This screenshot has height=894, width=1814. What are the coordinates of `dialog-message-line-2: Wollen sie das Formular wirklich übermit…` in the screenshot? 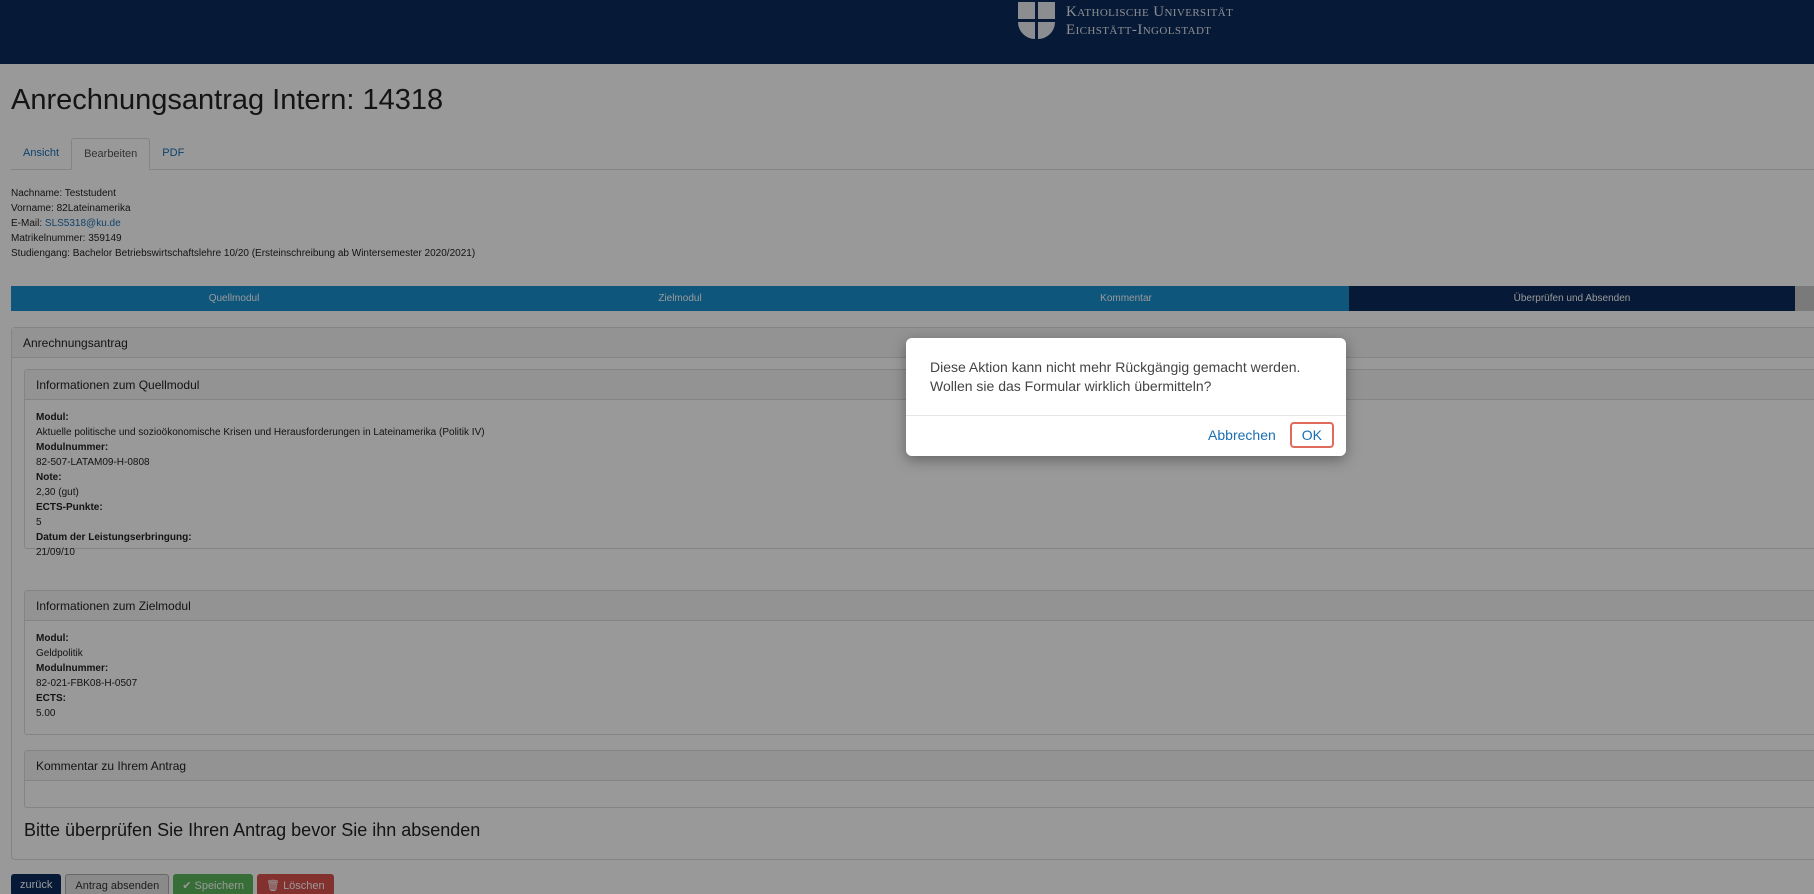 It's located at (1071, 386).